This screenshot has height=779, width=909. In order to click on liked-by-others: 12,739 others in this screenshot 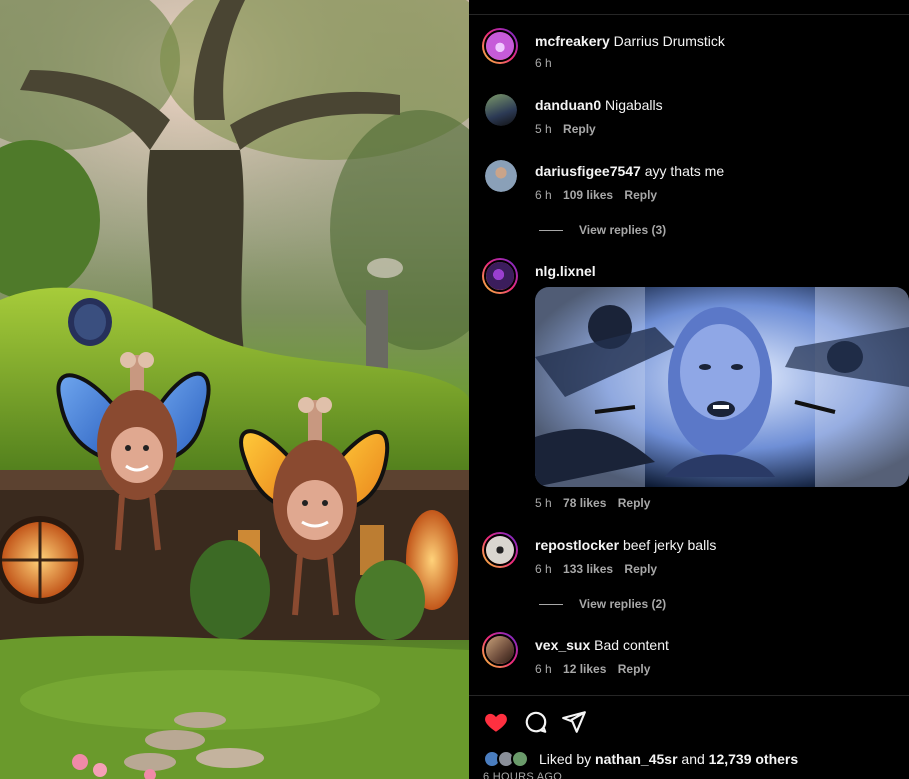, I will do `click(754, 759)`.